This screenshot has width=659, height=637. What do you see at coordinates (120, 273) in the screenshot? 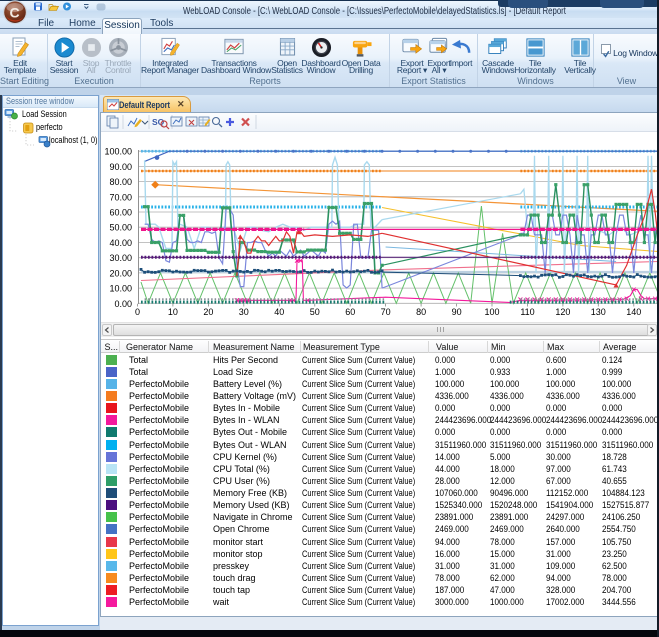
I see `svg-text: 20.00` at bounding box center [120, 273].